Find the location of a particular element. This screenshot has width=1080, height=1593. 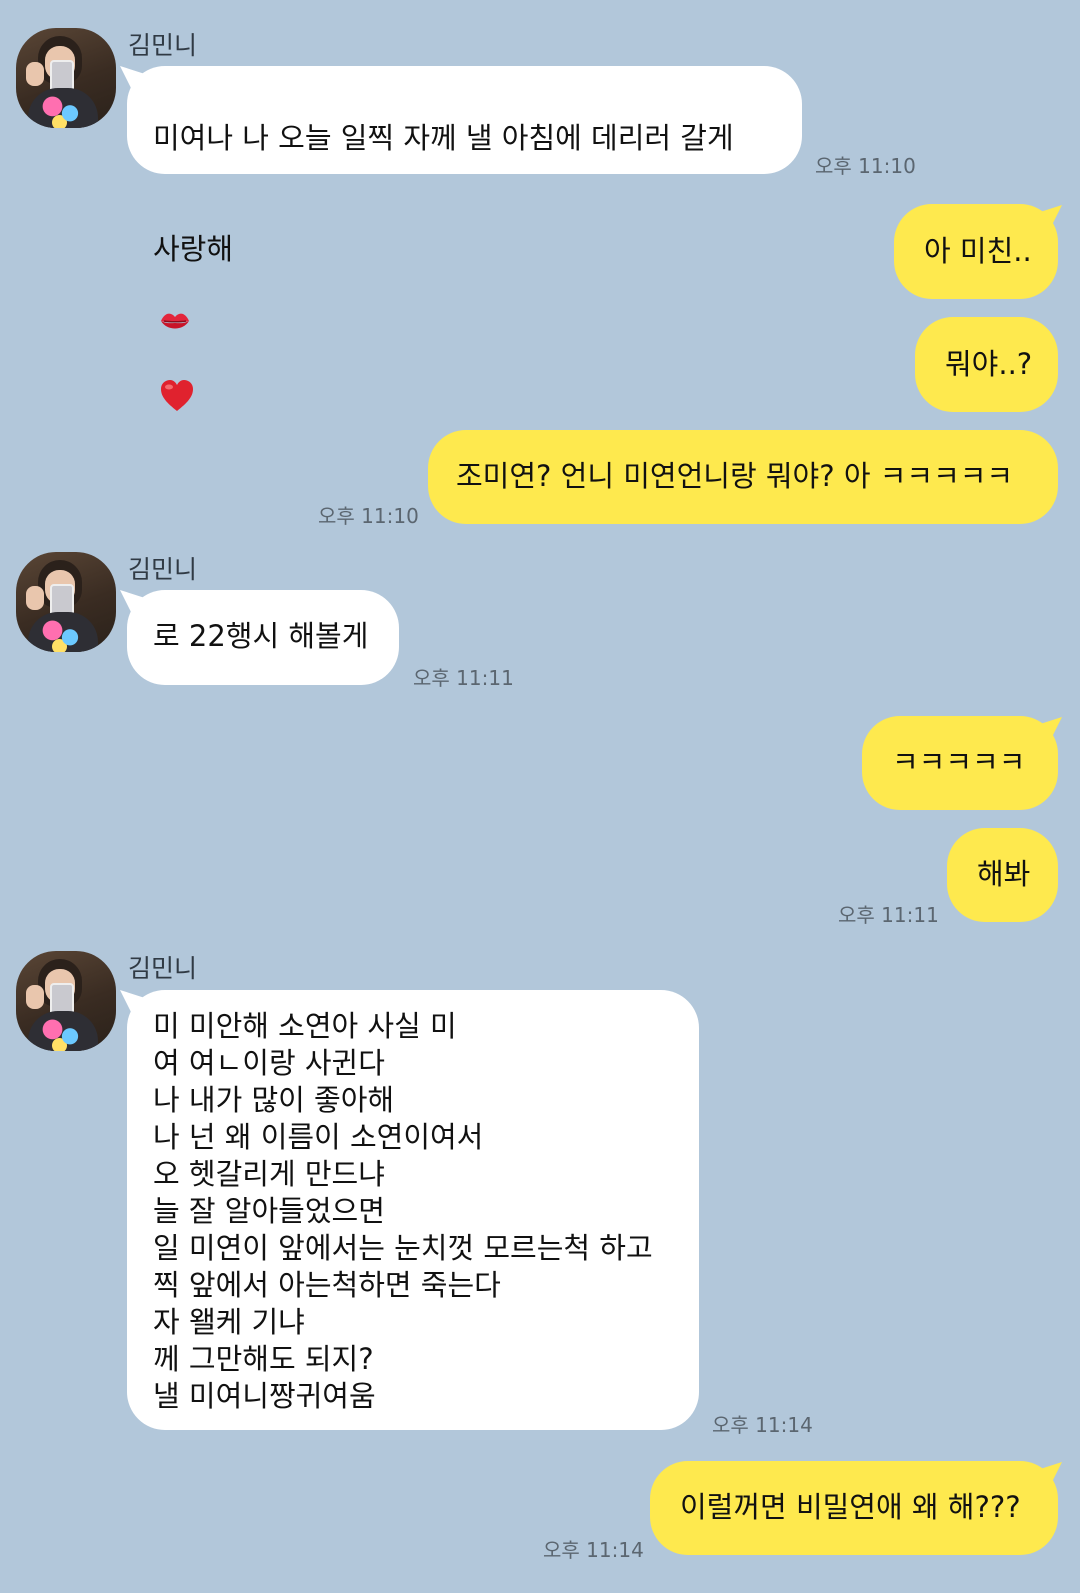

message-text-line: 사랑해 is located at coordinates (464, 308).